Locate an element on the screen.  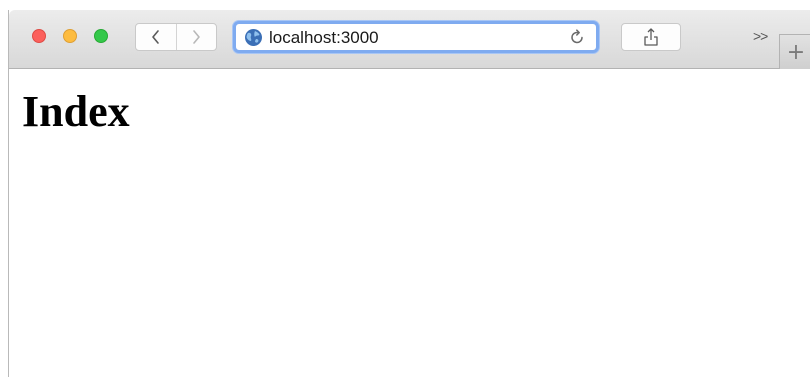
chevron-left-icon is located at coordinates (155, 37).